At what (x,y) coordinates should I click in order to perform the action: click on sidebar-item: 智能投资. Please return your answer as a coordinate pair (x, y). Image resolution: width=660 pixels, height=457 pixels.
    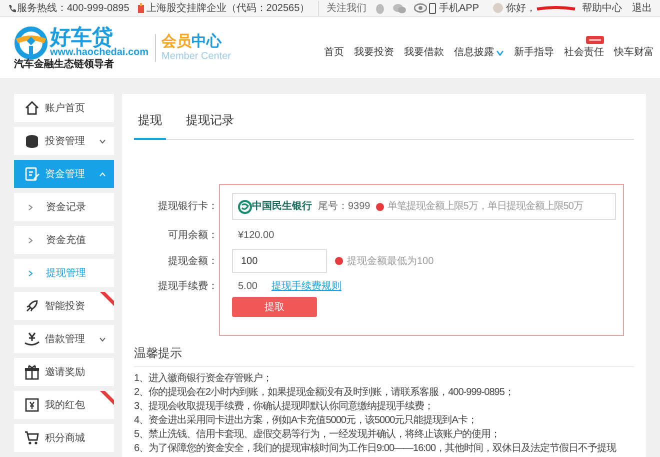
    Looking at the image, I should click on (64, 306).